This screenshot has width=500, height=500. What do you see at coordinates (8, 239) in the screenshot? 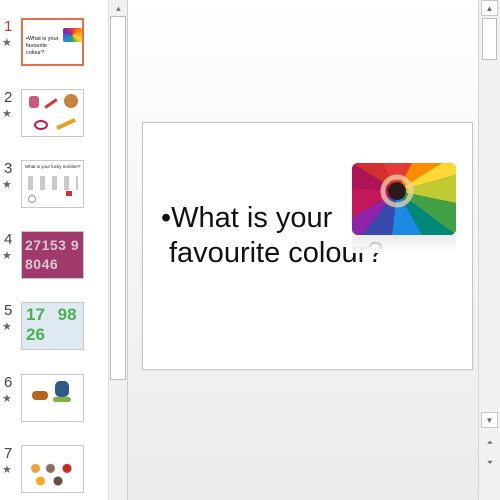
I see `slide-number: 4` at bounding box center [8, 239].